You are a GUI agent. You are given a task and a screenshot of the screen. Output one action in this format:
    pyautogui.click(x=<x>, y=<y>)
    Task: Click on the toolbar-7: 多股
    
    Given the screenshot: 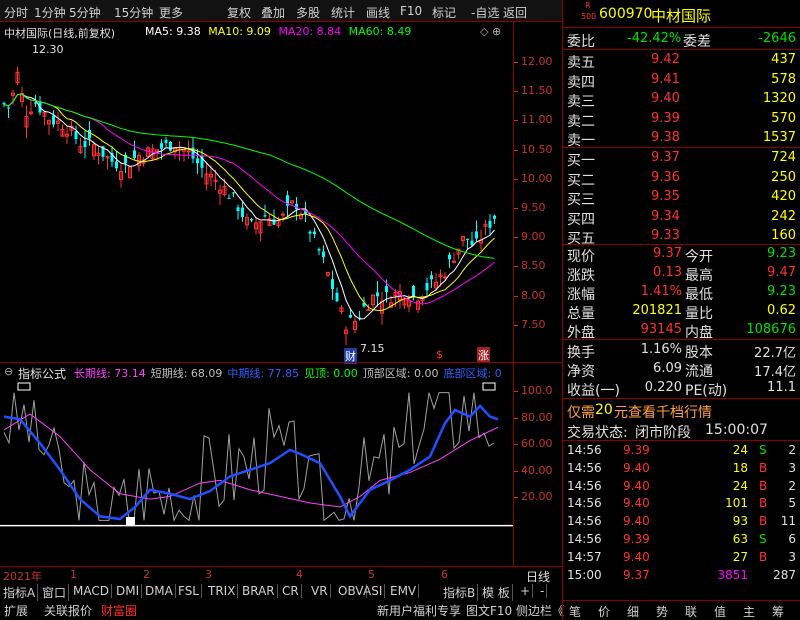 What is the action you would take?
    pyautogui.click(x=308, y=12)
    